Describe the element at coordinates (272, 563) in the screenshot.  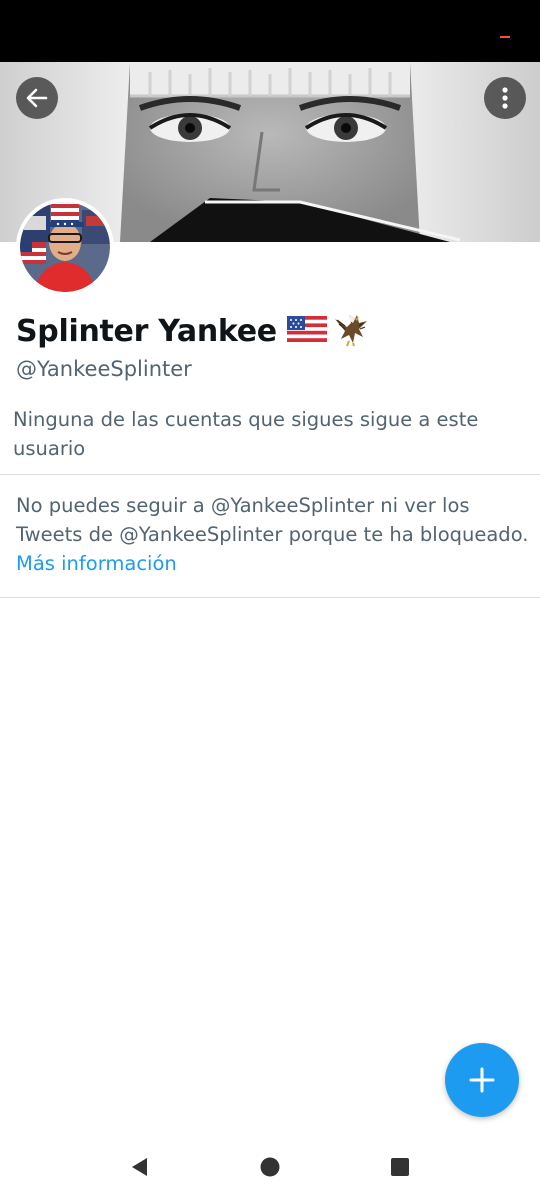
I see `learn-more-link: Más información` at that location.